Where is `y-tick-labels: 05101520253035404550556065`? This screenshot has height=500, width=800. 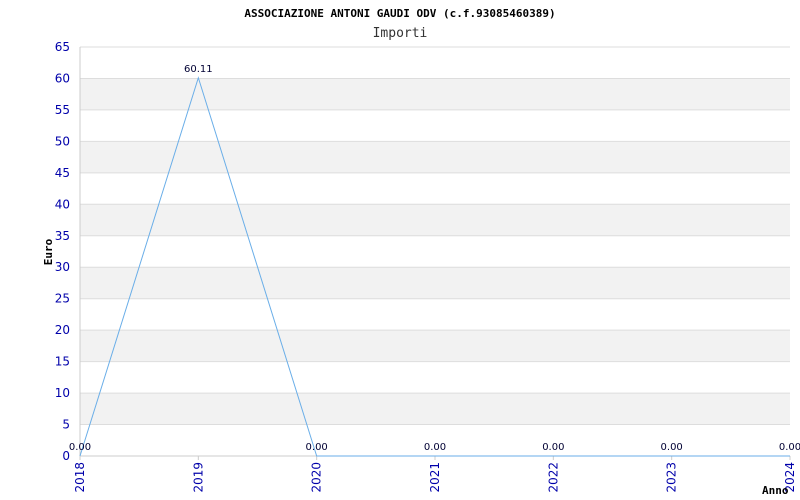
y-tick-labels: 05101520253035404550556065 is located at coordinates (62, 251).